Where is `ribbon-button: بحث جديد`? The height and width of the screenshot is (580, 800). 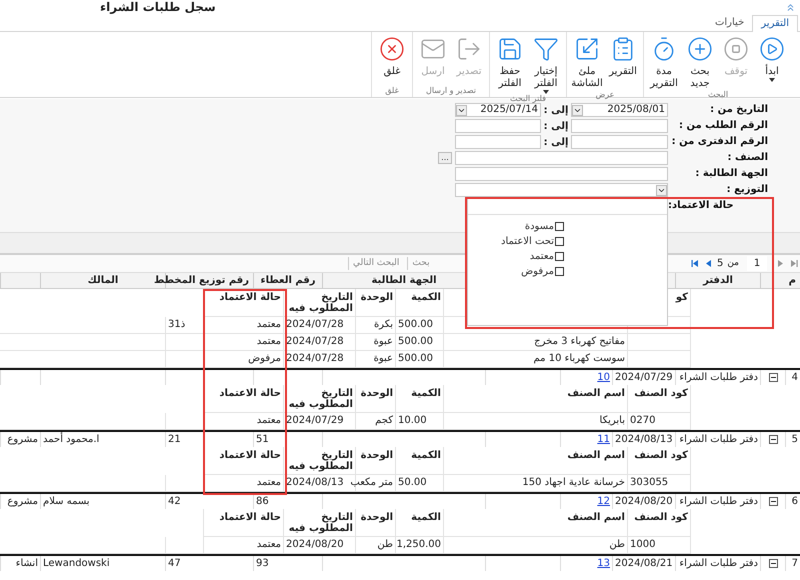
ribbon-button: بحث جديد is located at coordinates (700, 61).